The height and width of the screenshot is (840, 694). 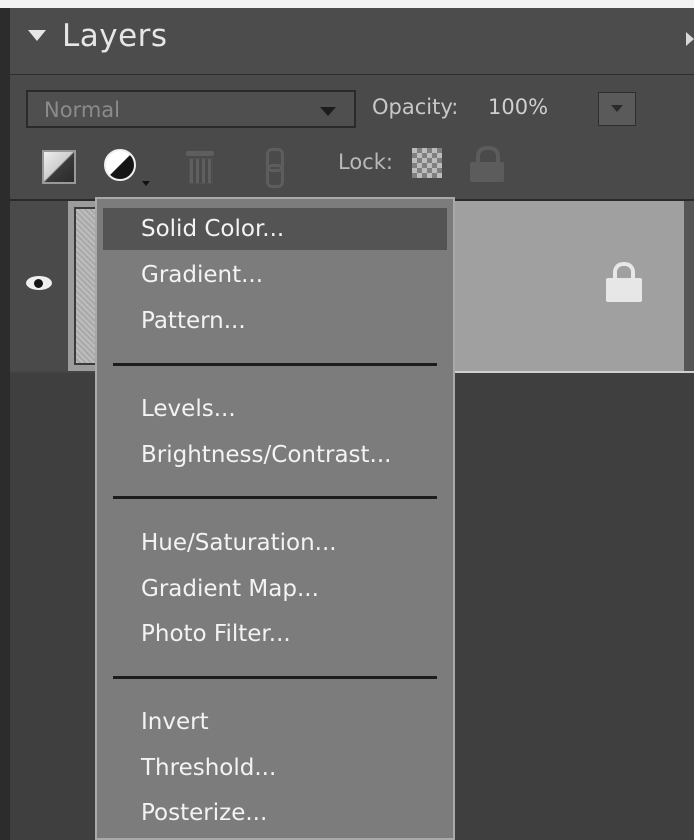 I want to click on blend-mode-value: Normal, so click(x=82, y=110).